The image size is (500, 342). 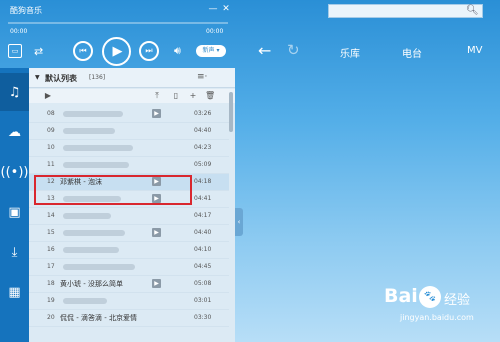 What do you see at coordinates (14, 212) in the screenshot?
I see `local-music-icon: ▣` at bounding box center [14, 212].